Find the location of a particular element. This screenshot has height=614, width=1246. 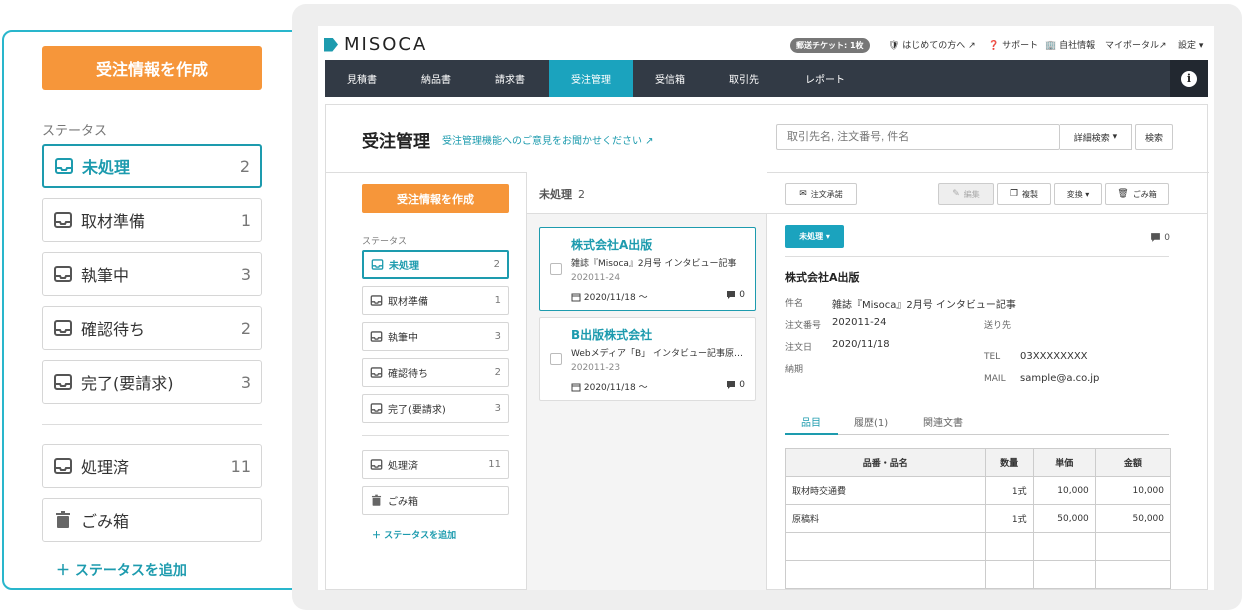

divider is located at coordinates (977, 434).